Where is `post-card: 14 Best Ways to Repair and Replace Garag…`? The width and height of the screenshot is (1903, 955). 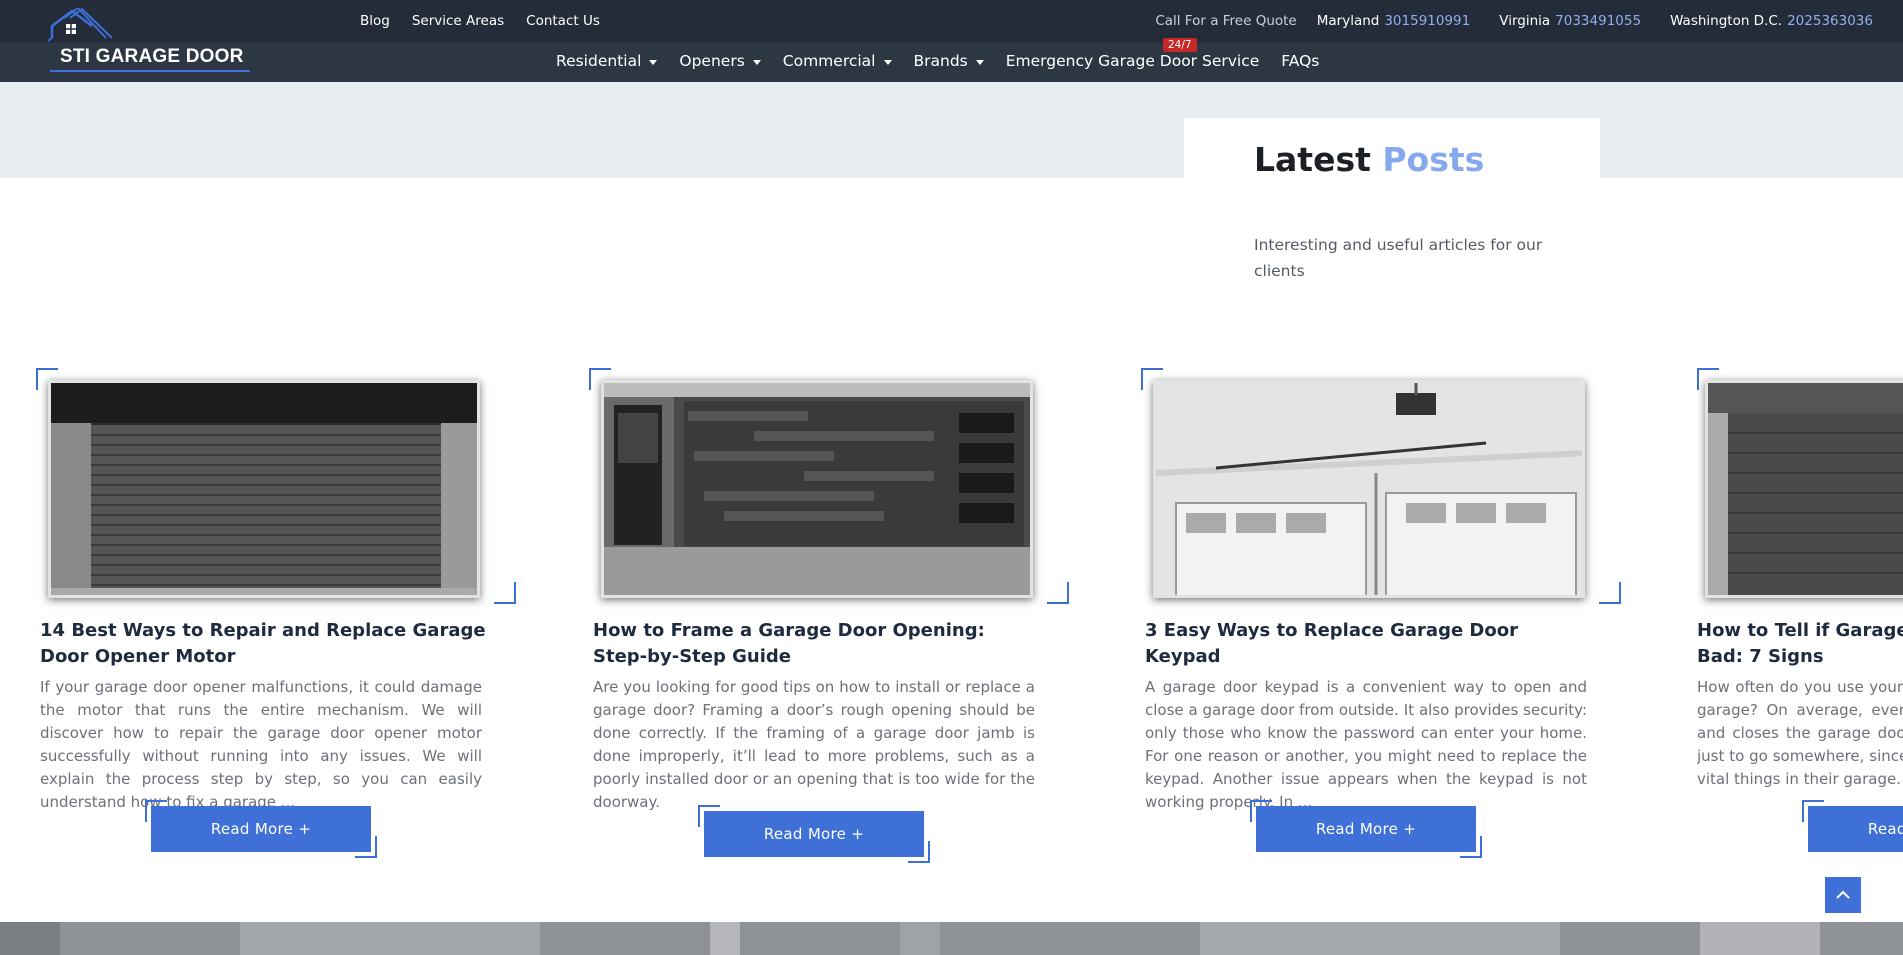 post-card: 14 Best Ways to Repair and Replace Garag… is located at coordinates (276, 618).